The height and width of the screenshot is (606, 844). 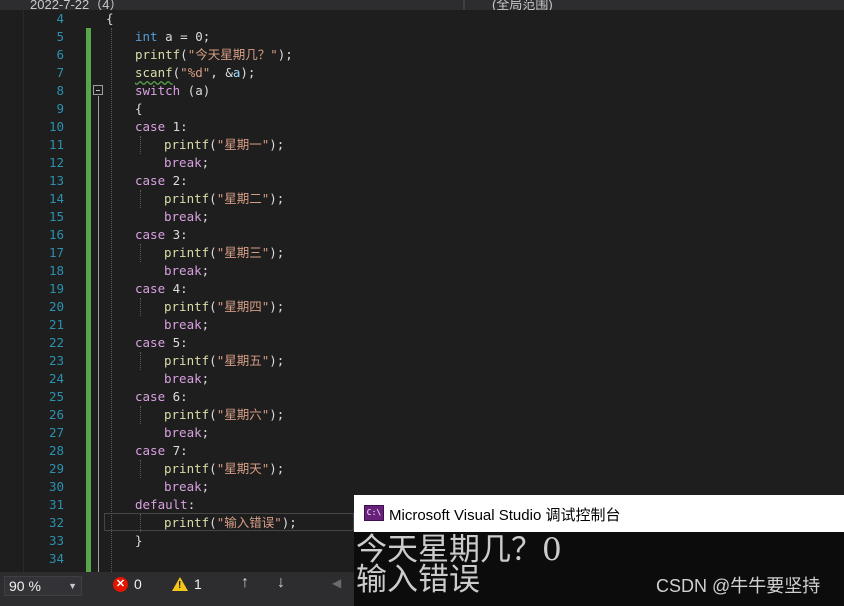 I want to click on line-number: 31, so click(x=56, y=504).